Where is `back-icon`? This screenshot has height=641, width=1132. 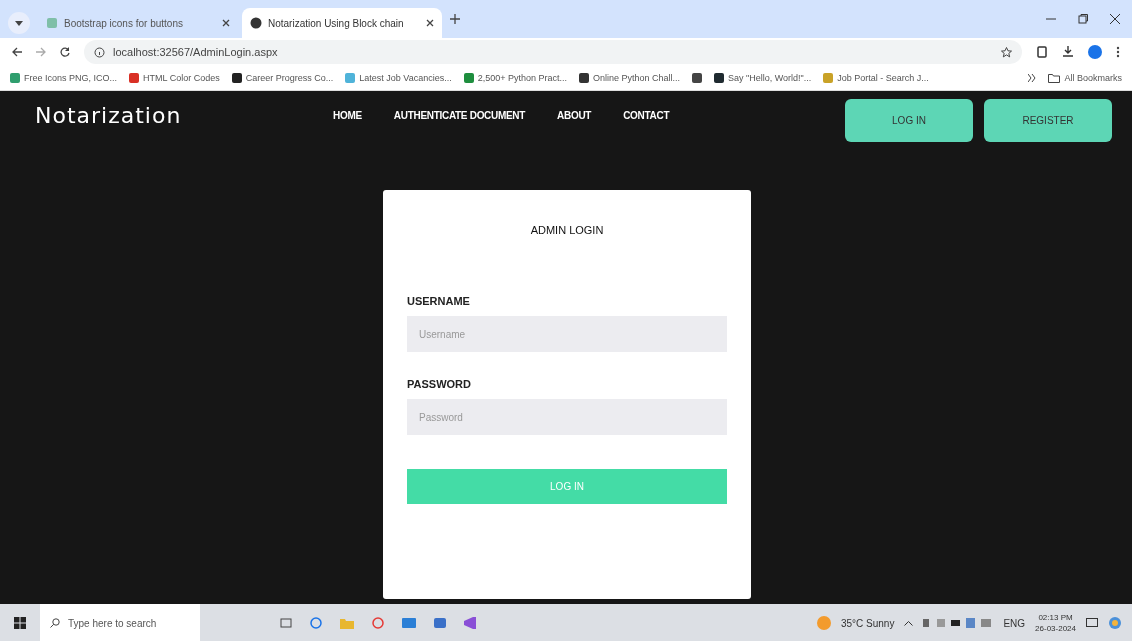
back-icon is located at coordinates (17, 52).